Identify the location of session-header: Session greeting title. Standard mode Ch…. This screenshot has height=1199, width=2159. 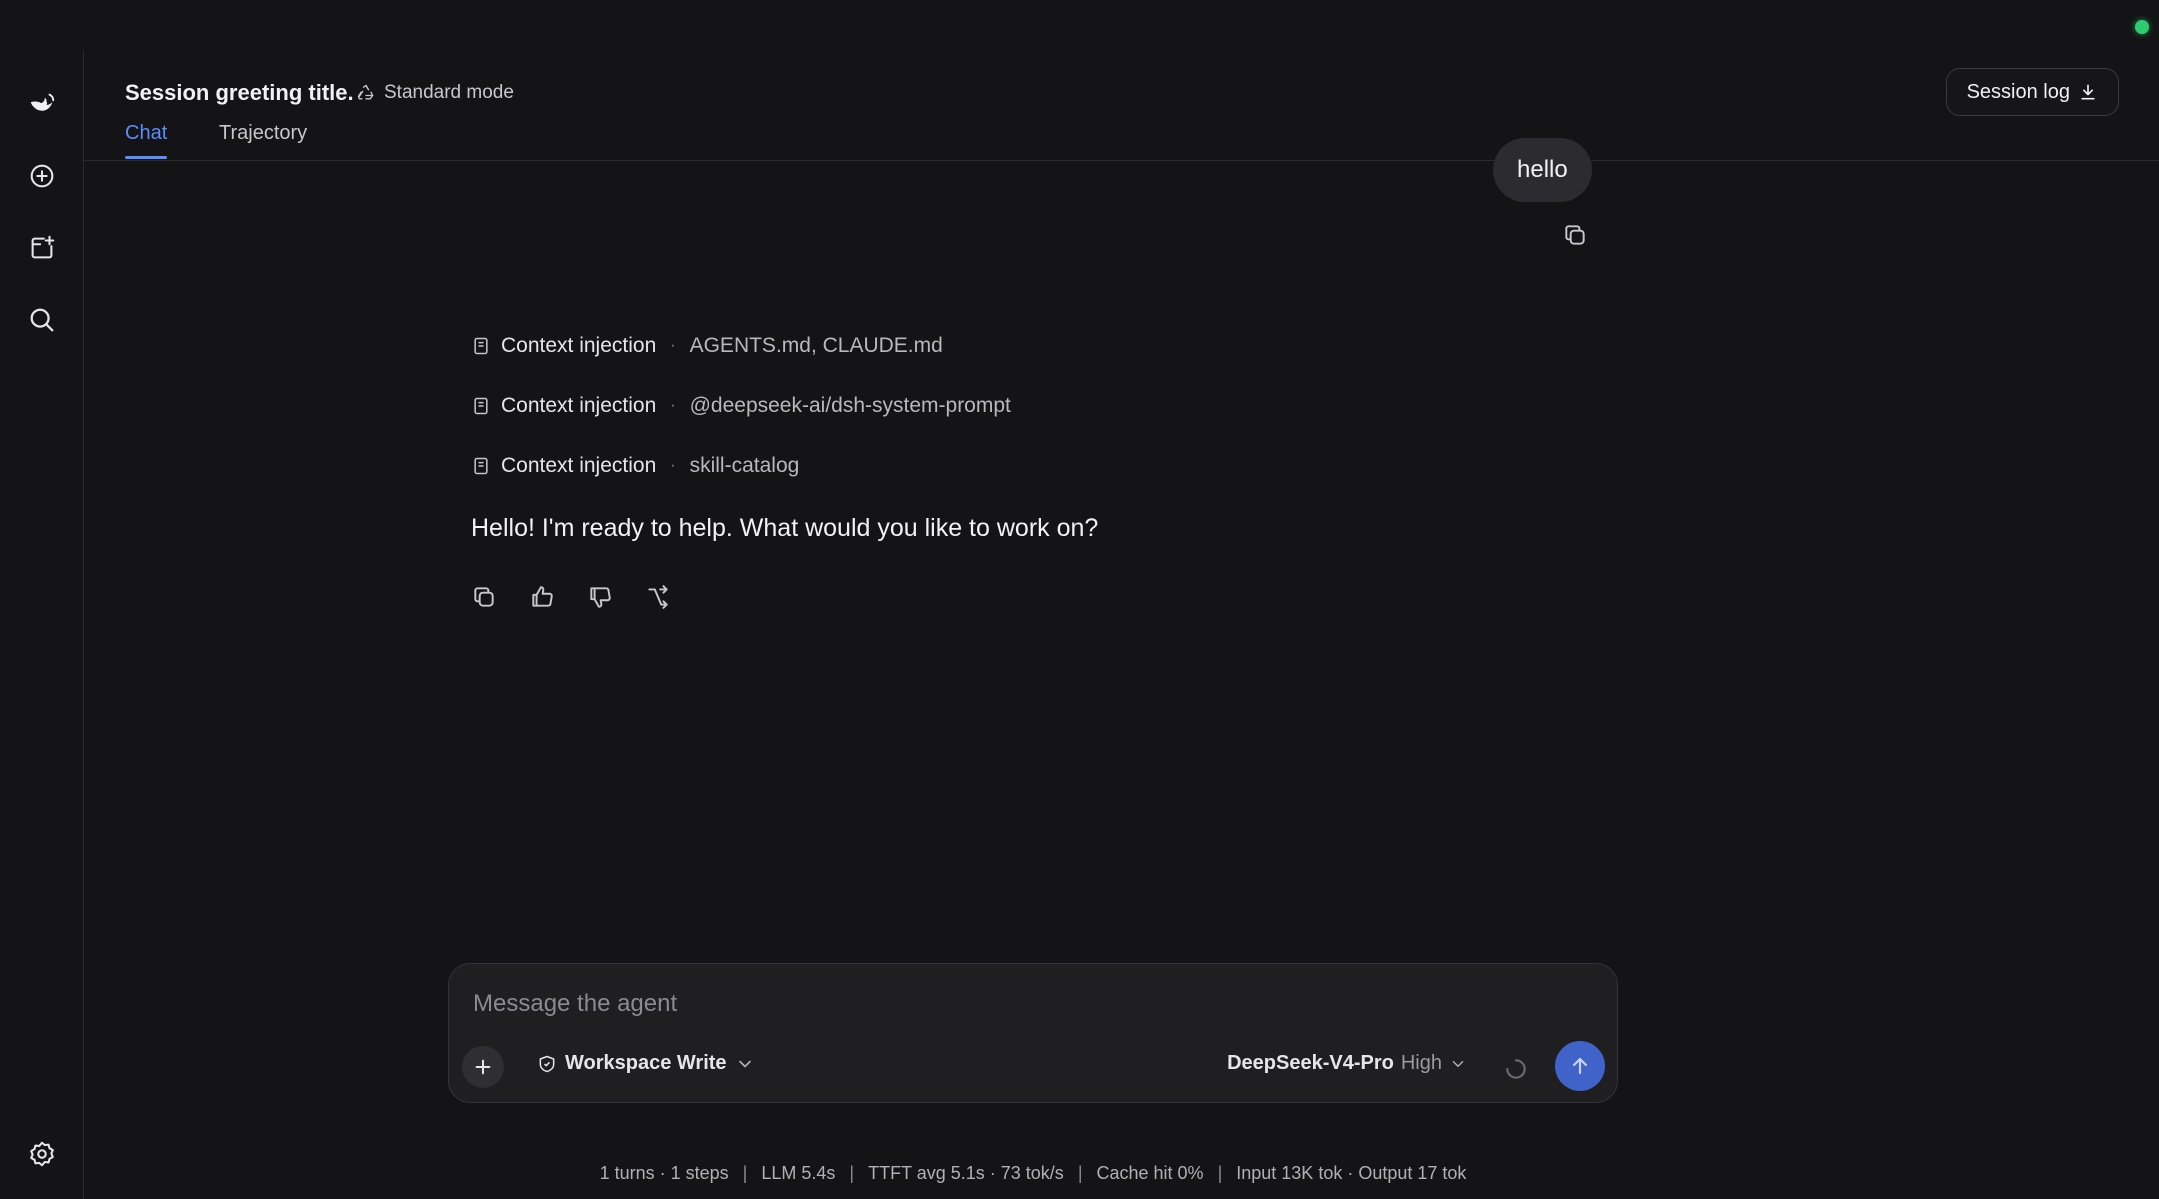
(1121, 105).